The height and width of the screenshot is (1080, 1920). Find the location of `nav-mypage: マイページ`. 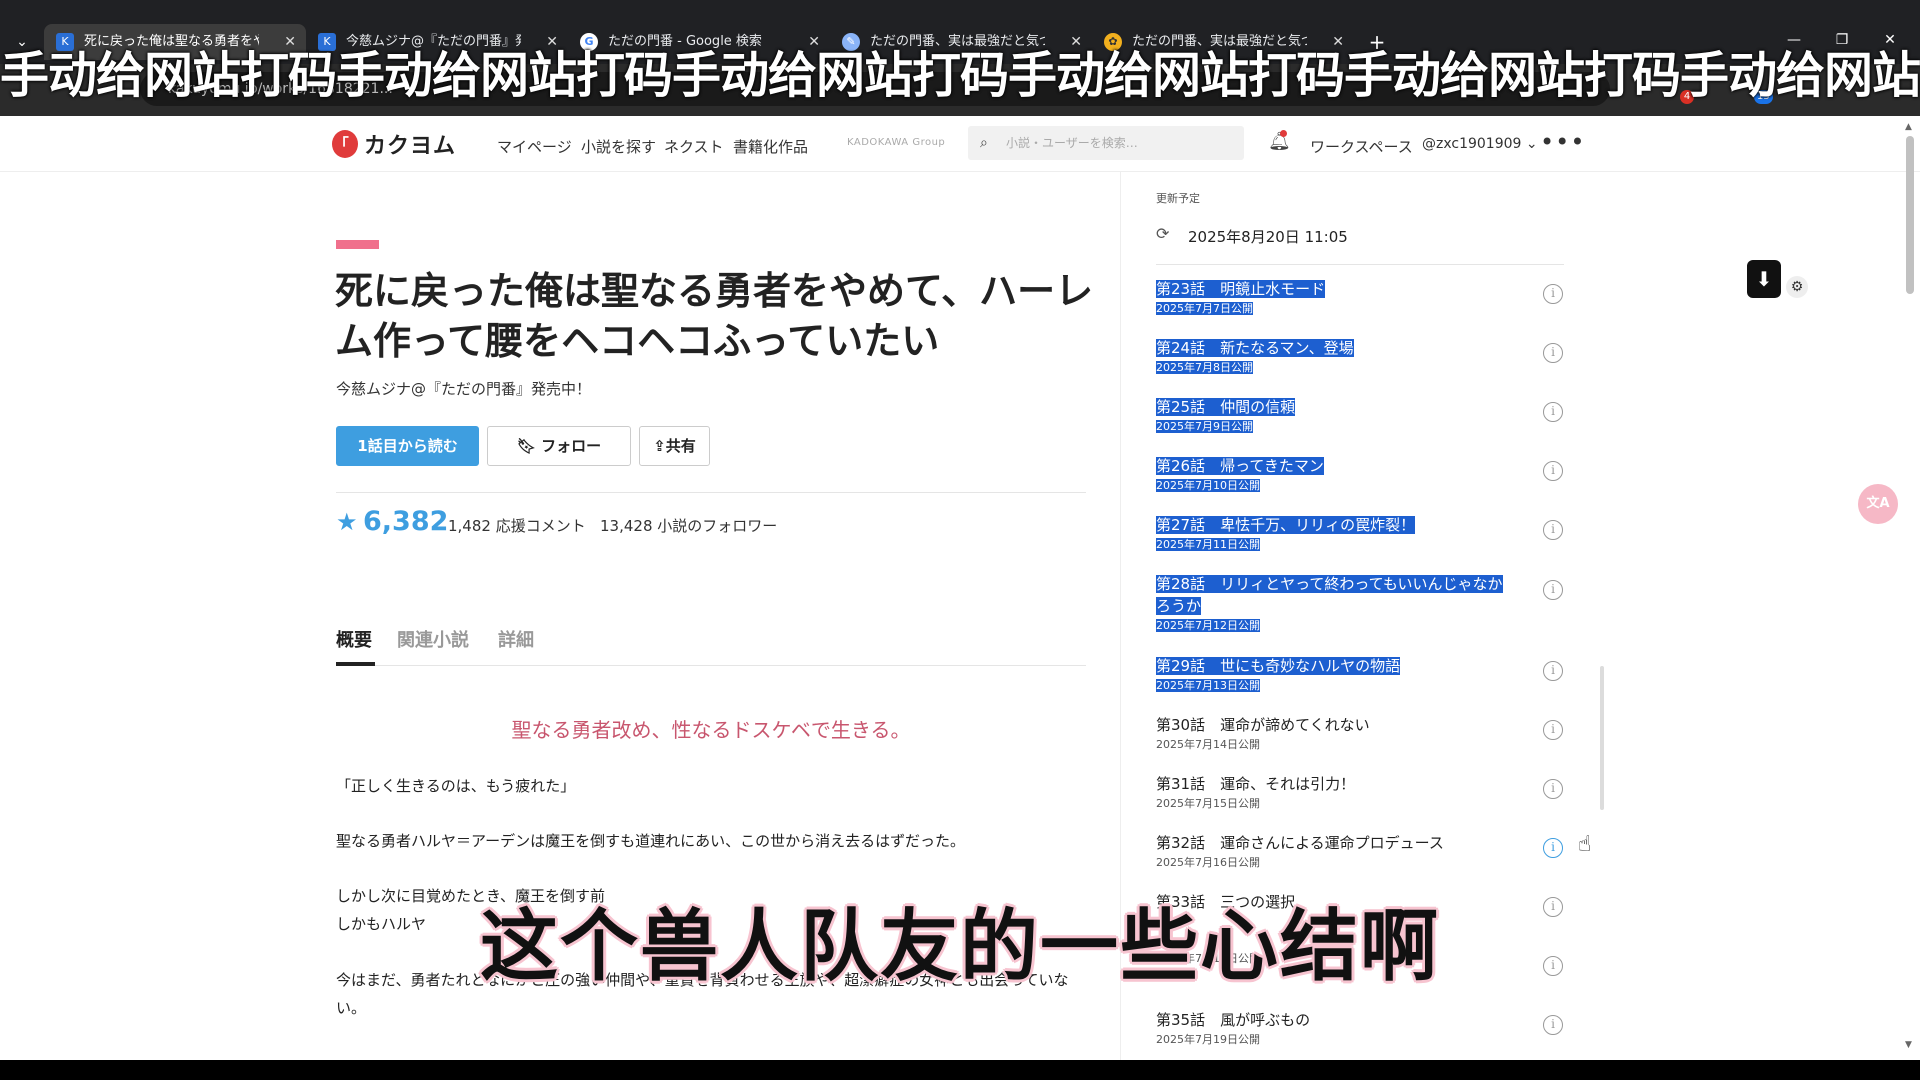

nav-mypage: マイページ is located at coordinates (534, 146).